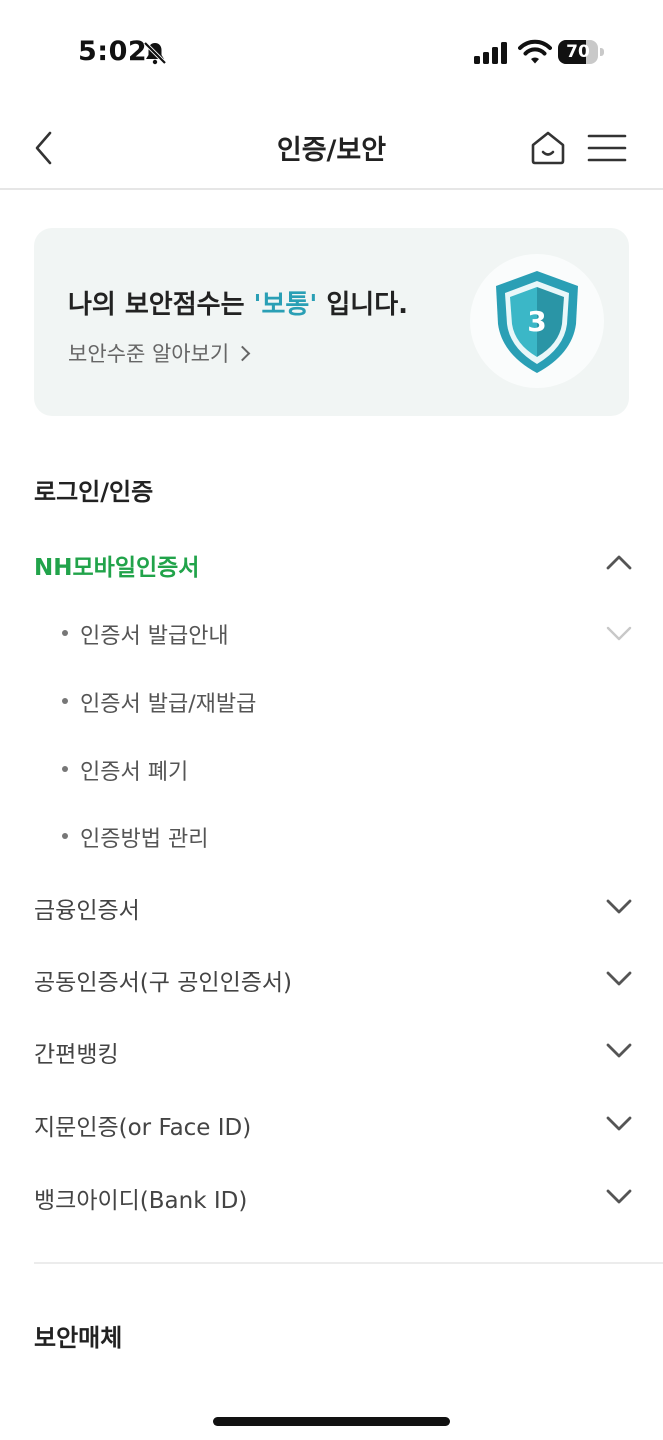 Image resolution: width=663 pixels, height=1440 pixels. What do you see at coordinates (331, 837) in the screenshot?
I see `sub-item-auth-method: 인증방법 관리` at bounding box center [331, 837].